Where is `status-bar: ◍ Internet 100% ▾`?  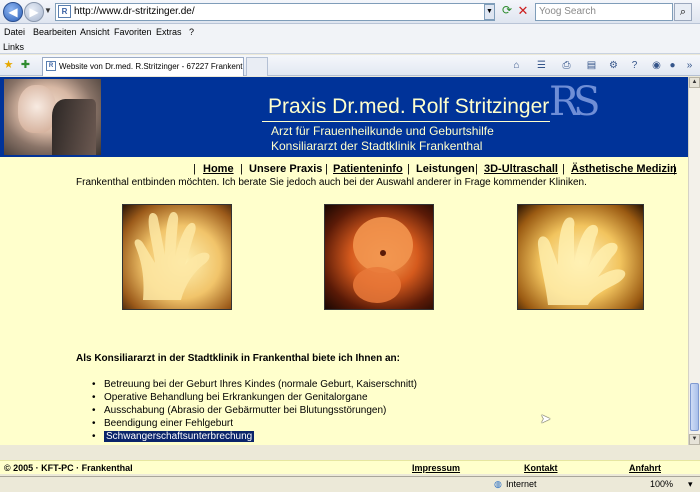
status-bar: ◍ Internet 100% ▾ is located at coordinates (350, 484).